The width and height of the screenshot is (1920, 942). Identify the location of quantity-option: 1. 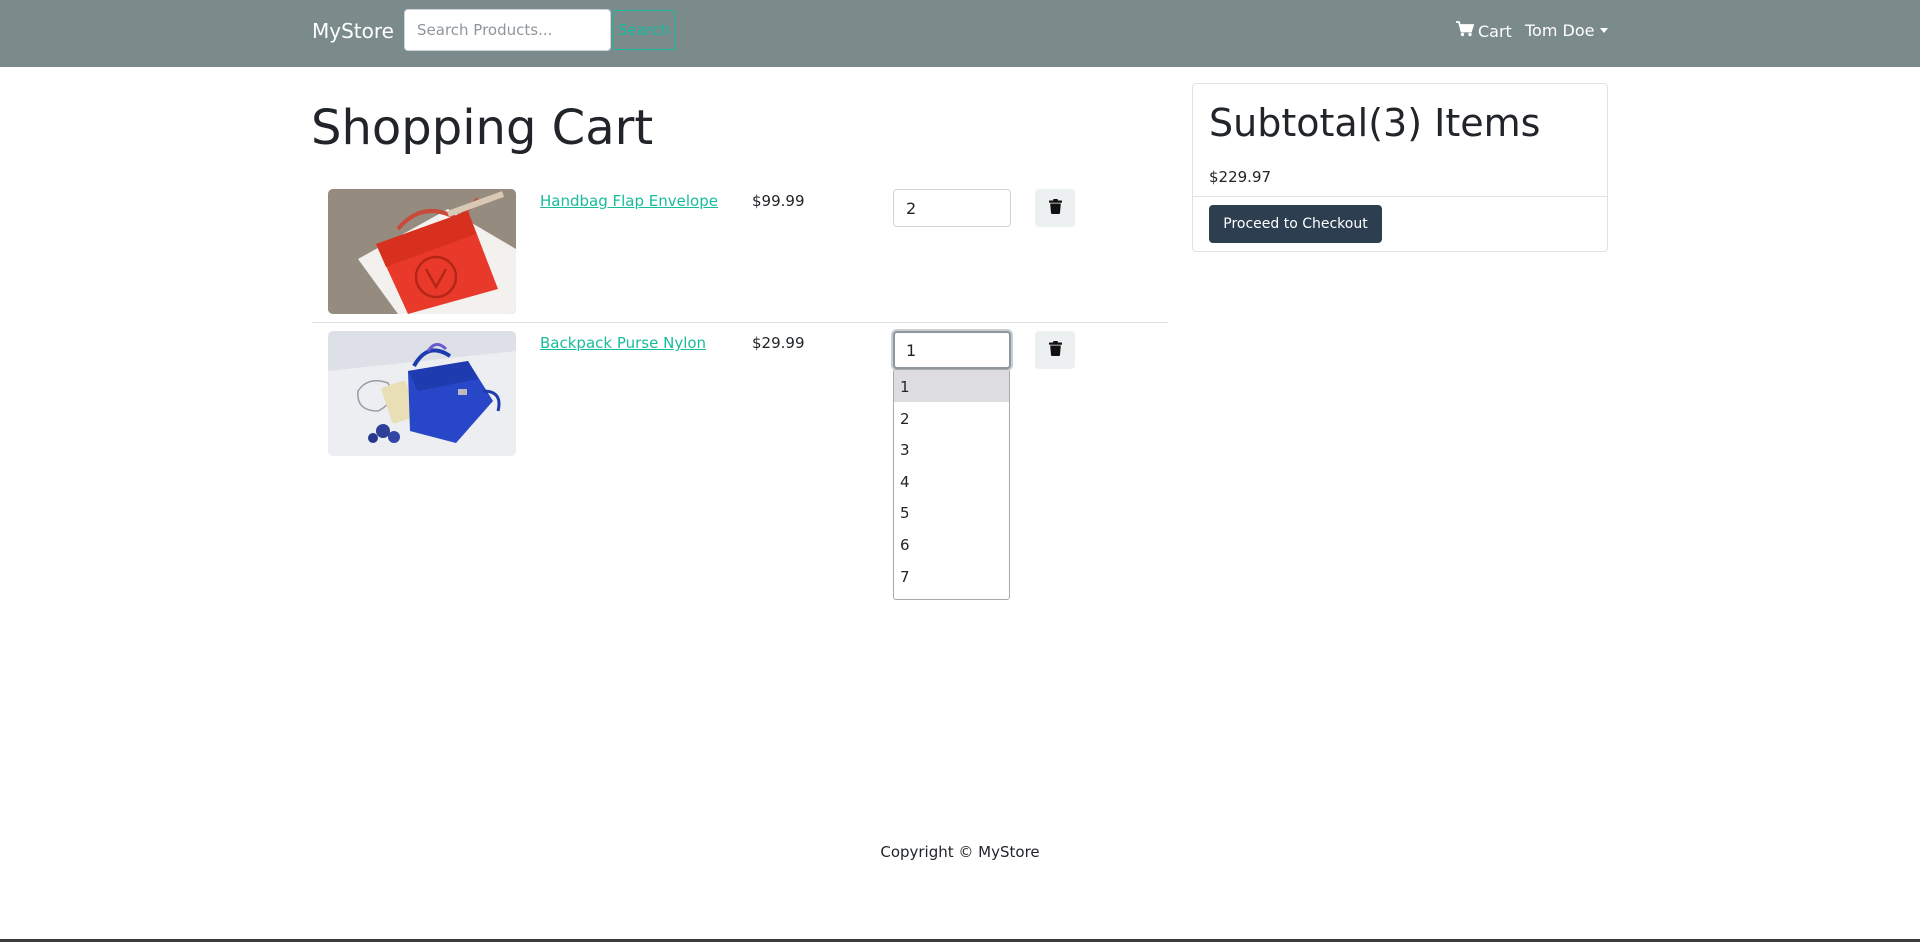
(951, 386).